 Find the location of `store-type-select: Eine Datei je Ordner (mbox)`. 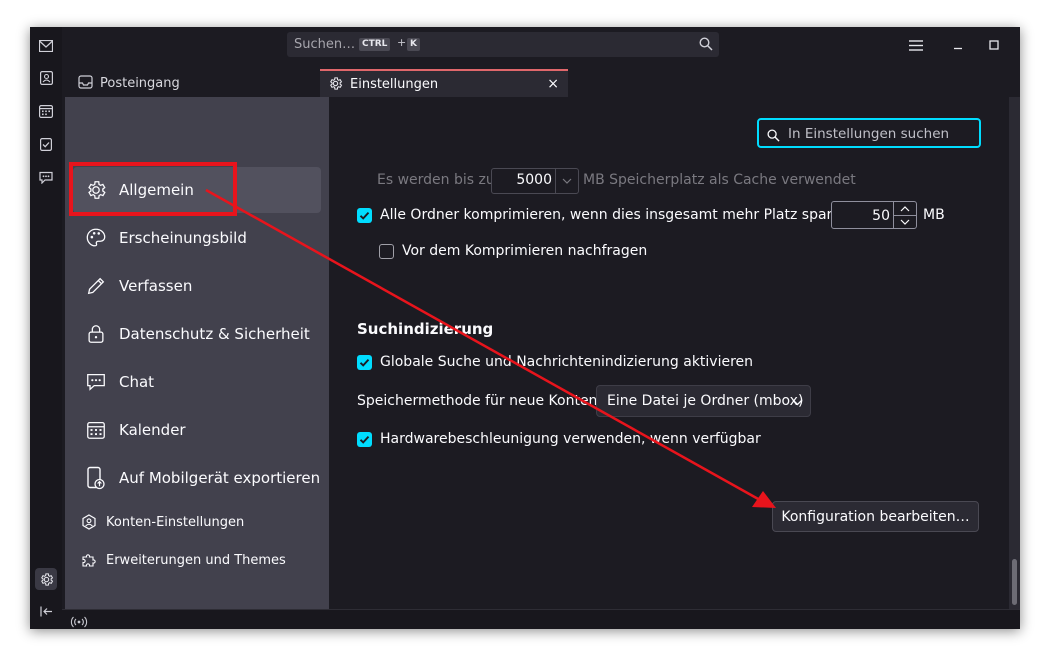

store-type-select: Eine Datei je Ordner (mbox) is located at coordinates (703, 401).